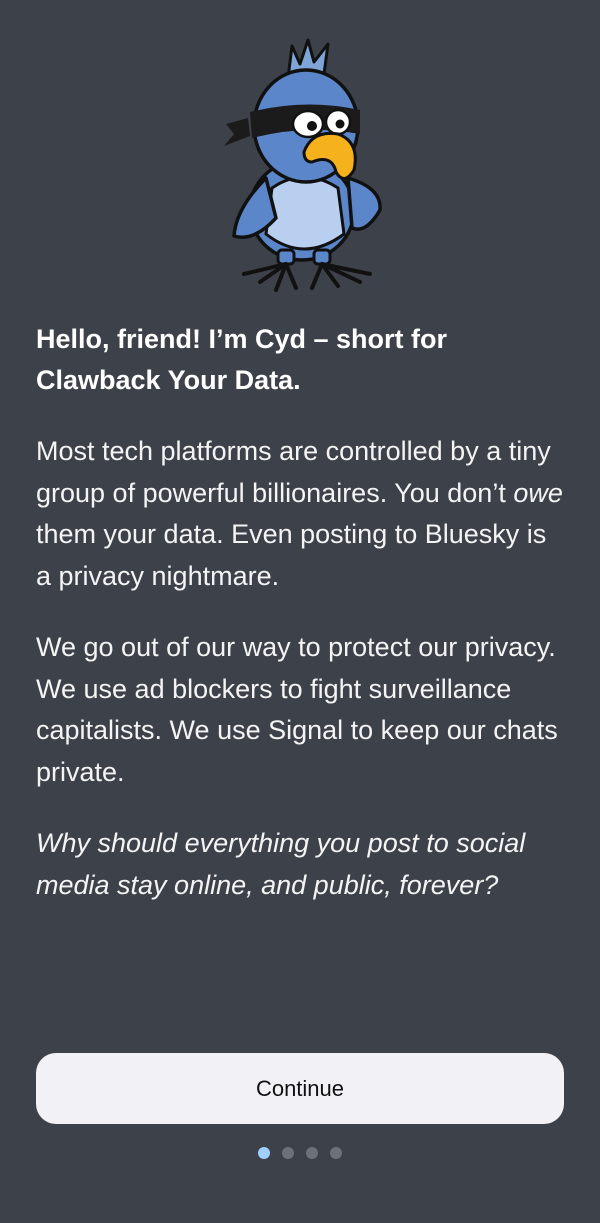 The height and width of the screenshot is (1223, 600). What do you see at coordinates (538, 492) in the screenshot?
I see `emphasis-text: owe` at bounding box center [538, 492].